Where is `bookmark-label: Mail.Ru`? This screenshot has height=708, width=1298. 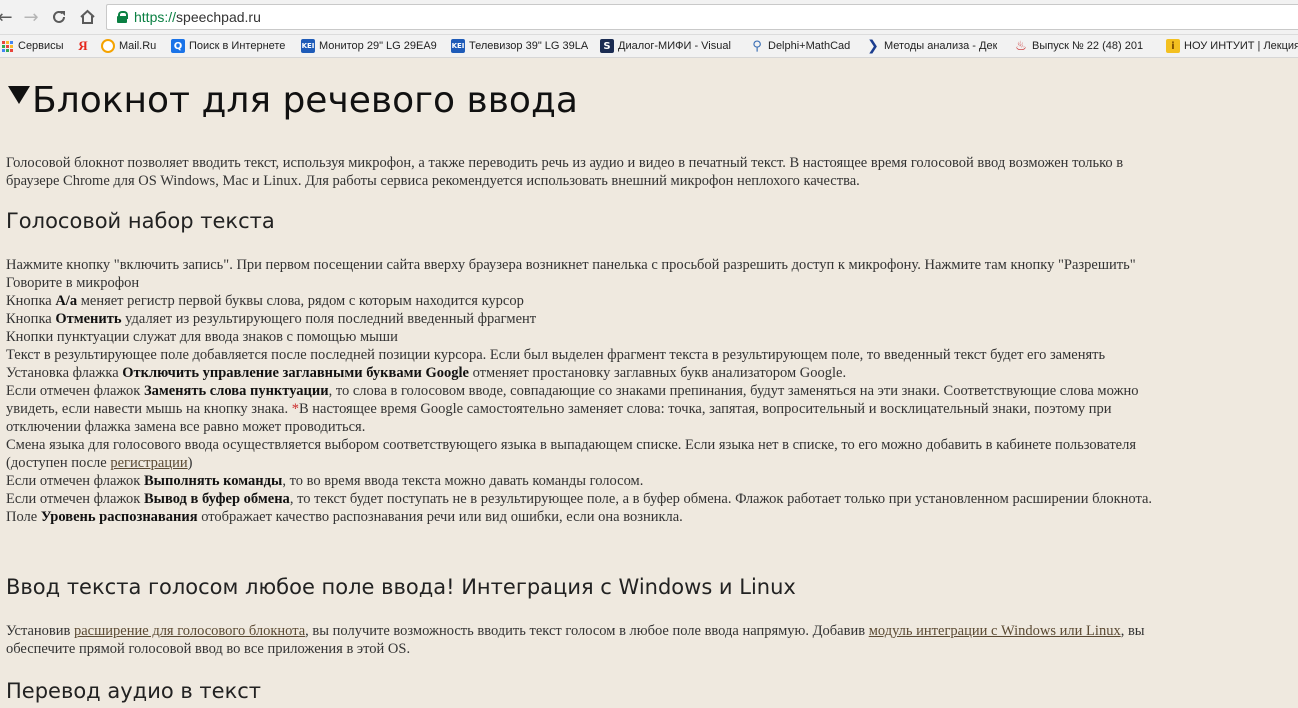 bookmark-label: Mail.Ru is located at coordinates (138, 46).